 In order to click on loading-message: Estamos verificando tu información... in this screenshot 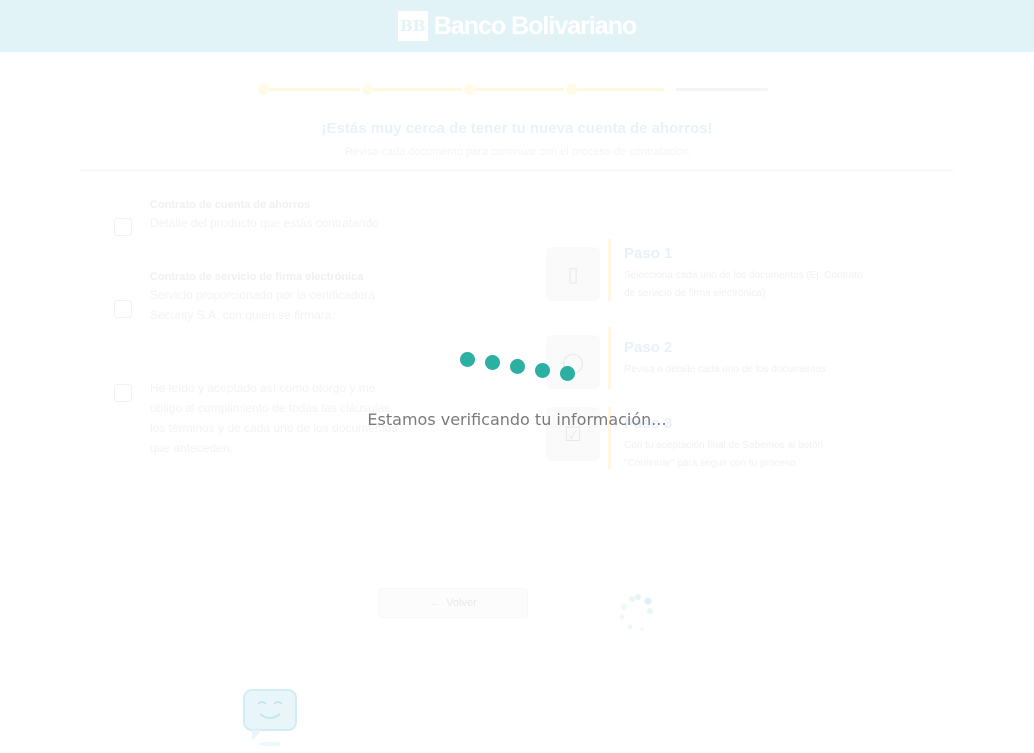, I will do `click(517, 419)`.